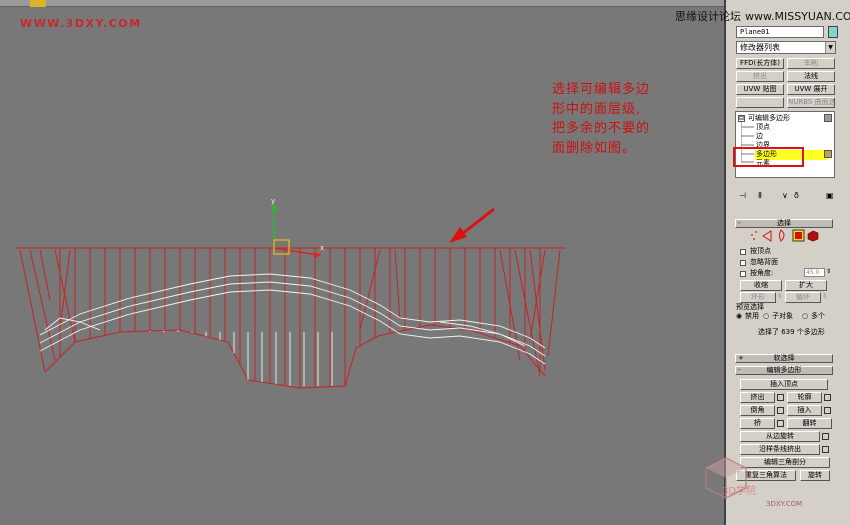  What do you see at coordinates (757, 410) in the screenshot?
I see `bevel-button: 倒角` at bounding box center [757, 410].